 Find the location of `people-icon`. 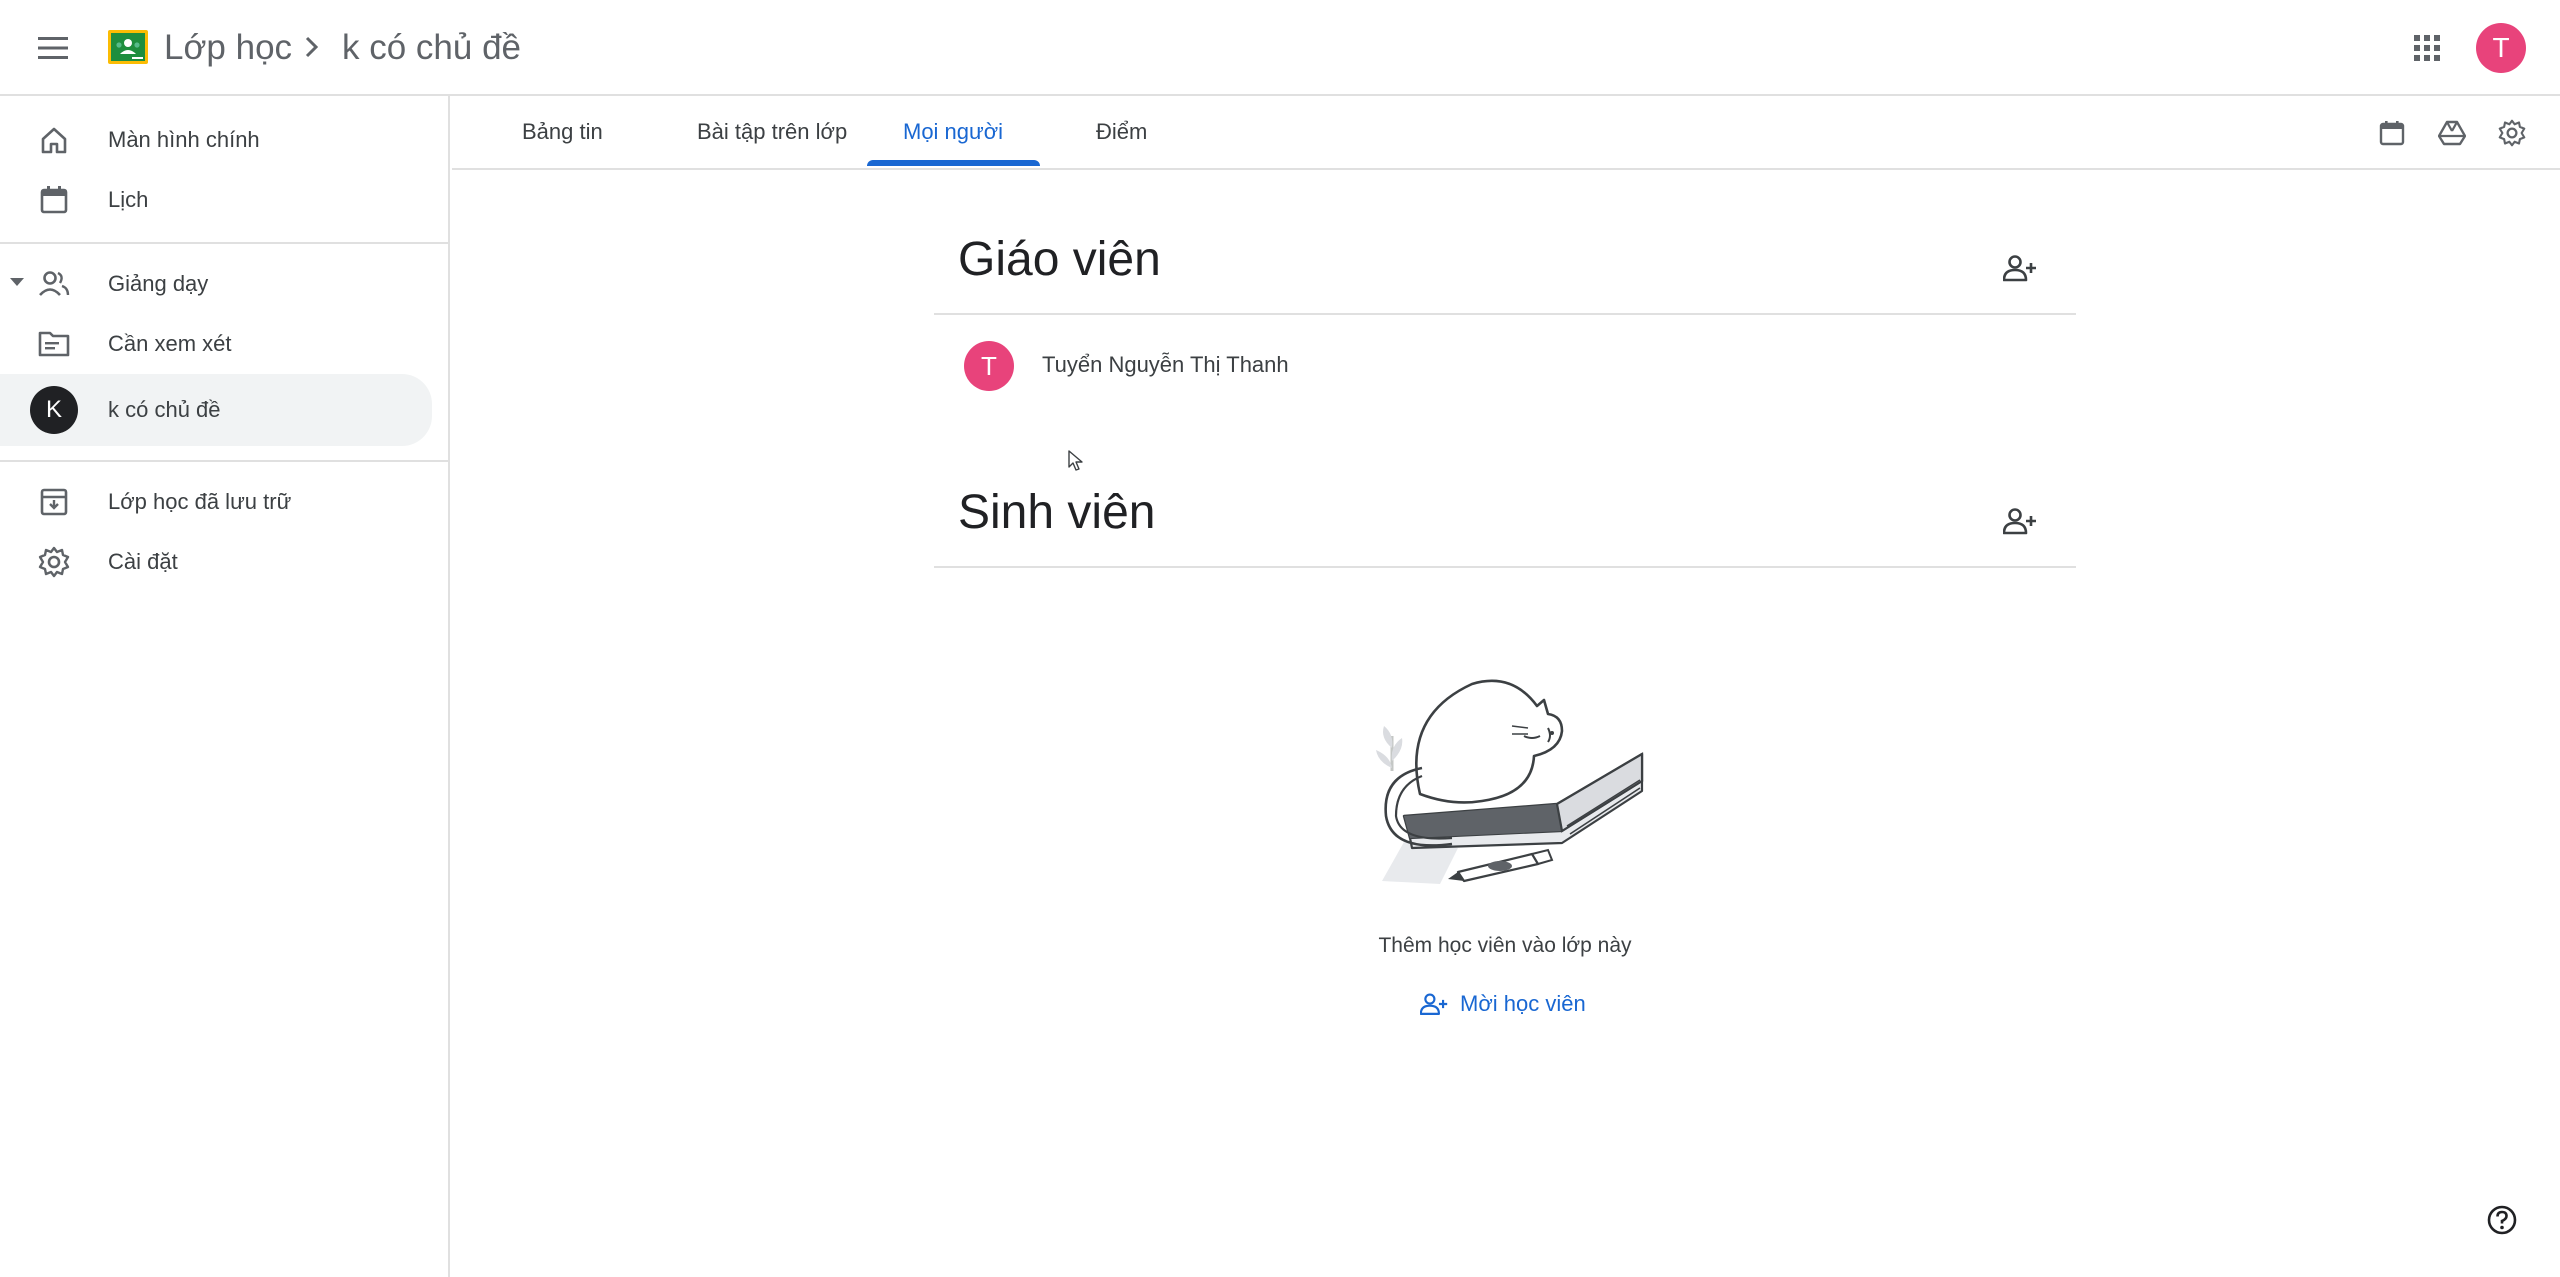

people-icon is located at coordinates (54, 284).